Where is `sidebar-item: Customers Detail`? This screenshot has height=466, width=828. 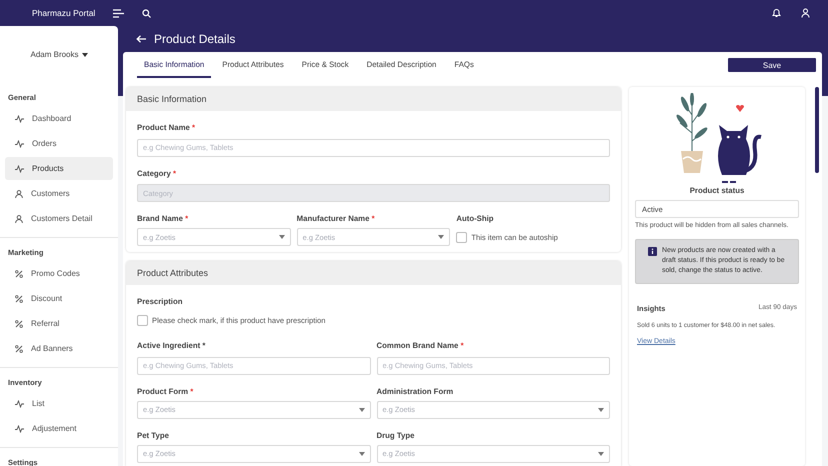
sidebar-item: Customers Detail is located at coordinates (59, 218).